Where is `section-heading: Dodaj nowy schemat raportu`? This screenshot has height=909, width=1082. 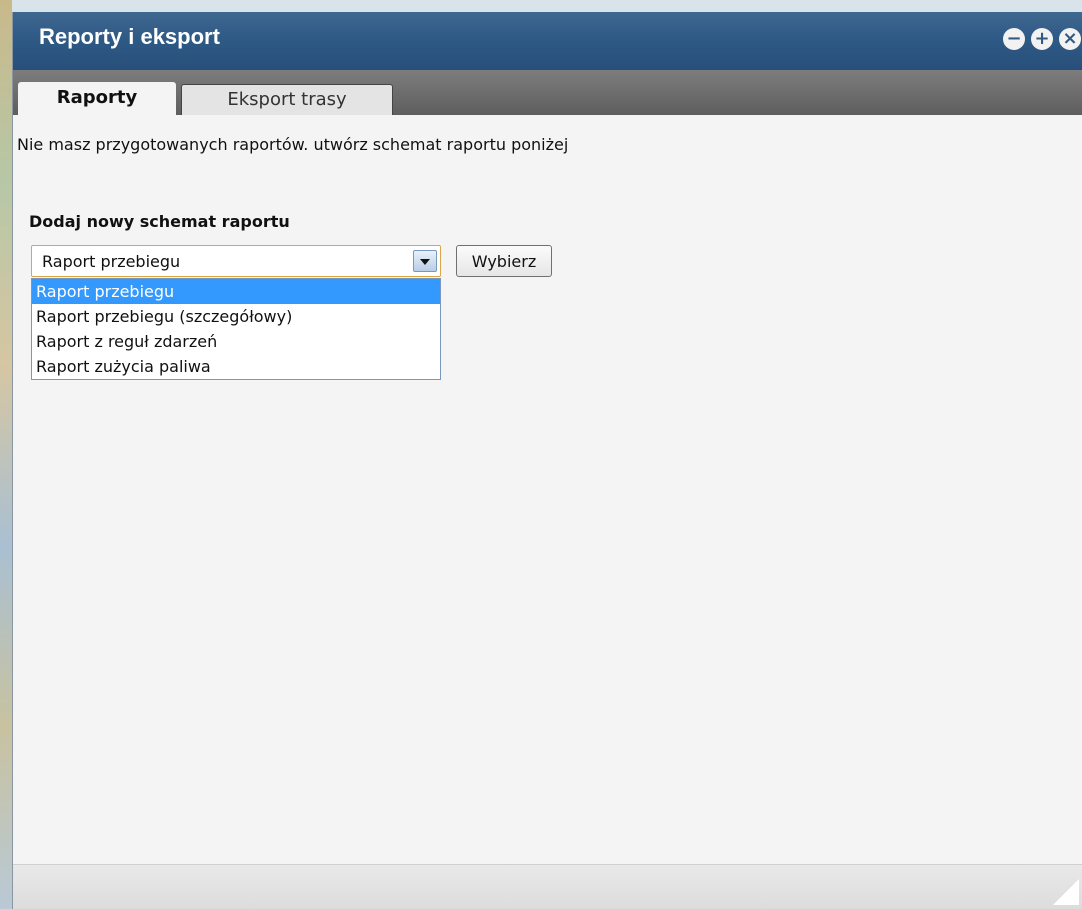
section-heading: Dodaj nowy schemat raportu is located at coordinates (159, 221).